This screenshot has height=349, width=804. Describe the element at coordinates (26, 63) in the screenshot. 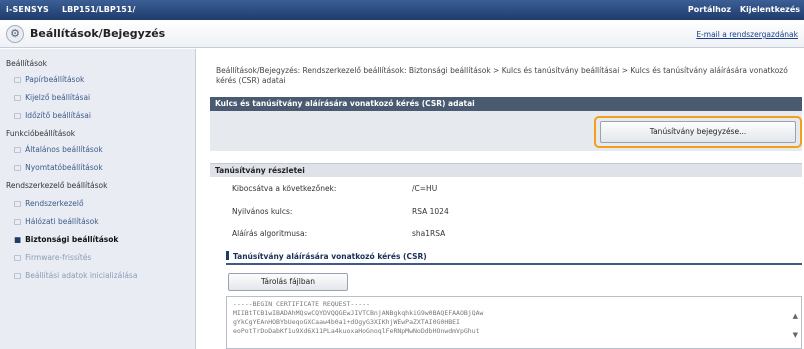

I see `sidebar-group-settings: Beállítások` at that location.